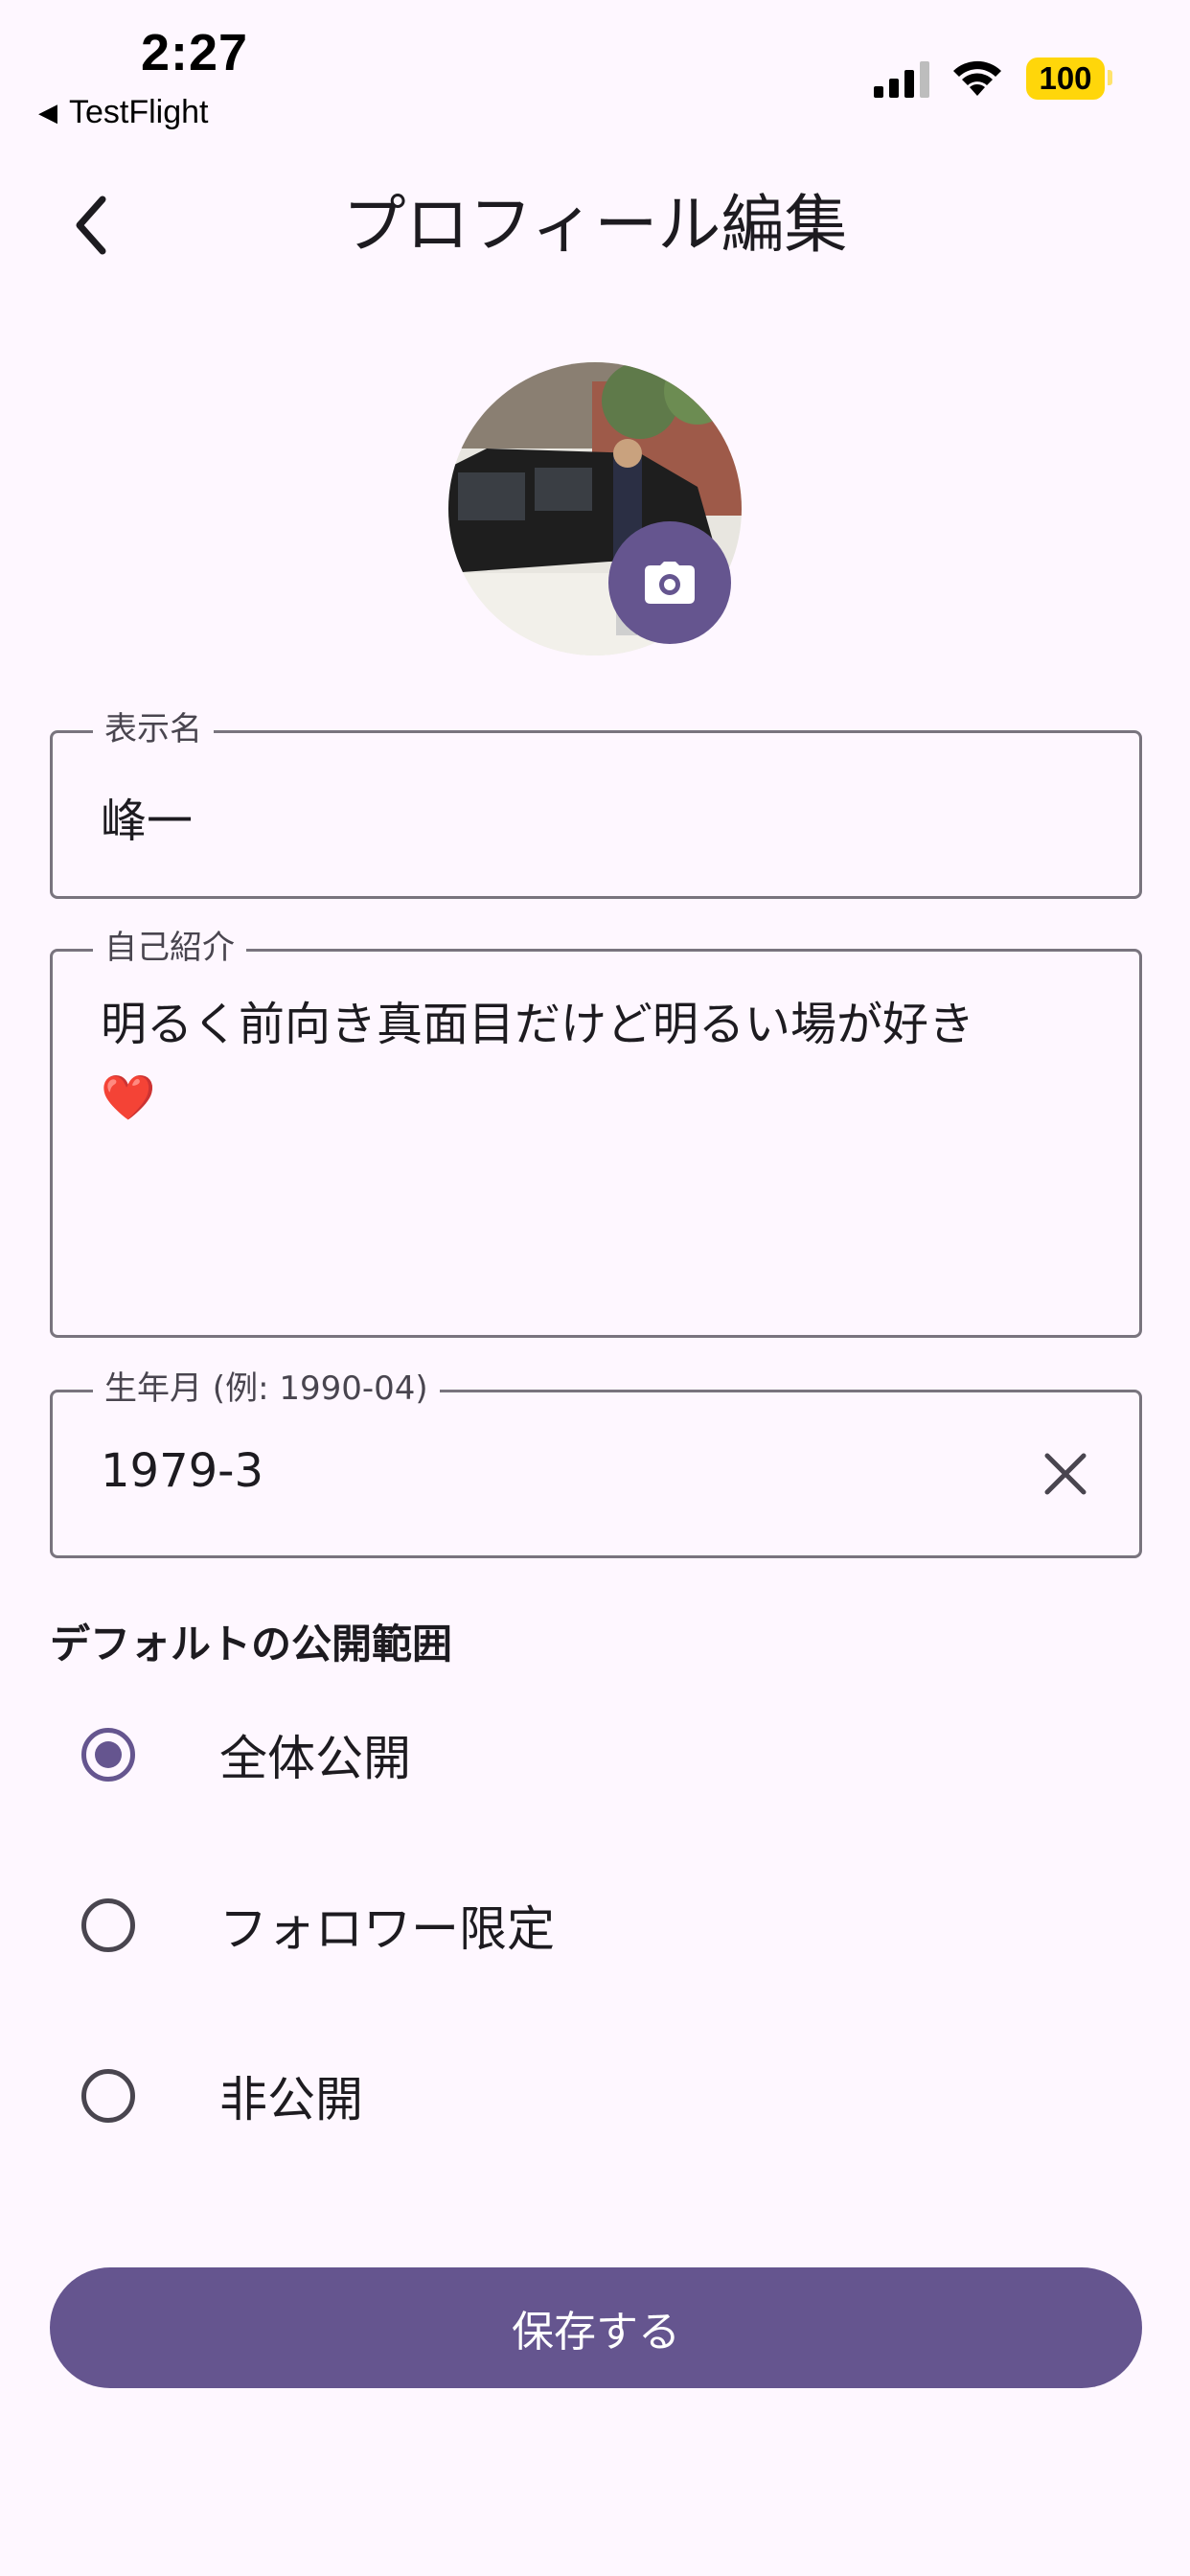 The height and width of the screenshot is (2576, 1190). What do you see at coordinates (596, 2096) in the screenshot?
I see `visibility-option-private: 非公開` at bounding box center [596, 2096].